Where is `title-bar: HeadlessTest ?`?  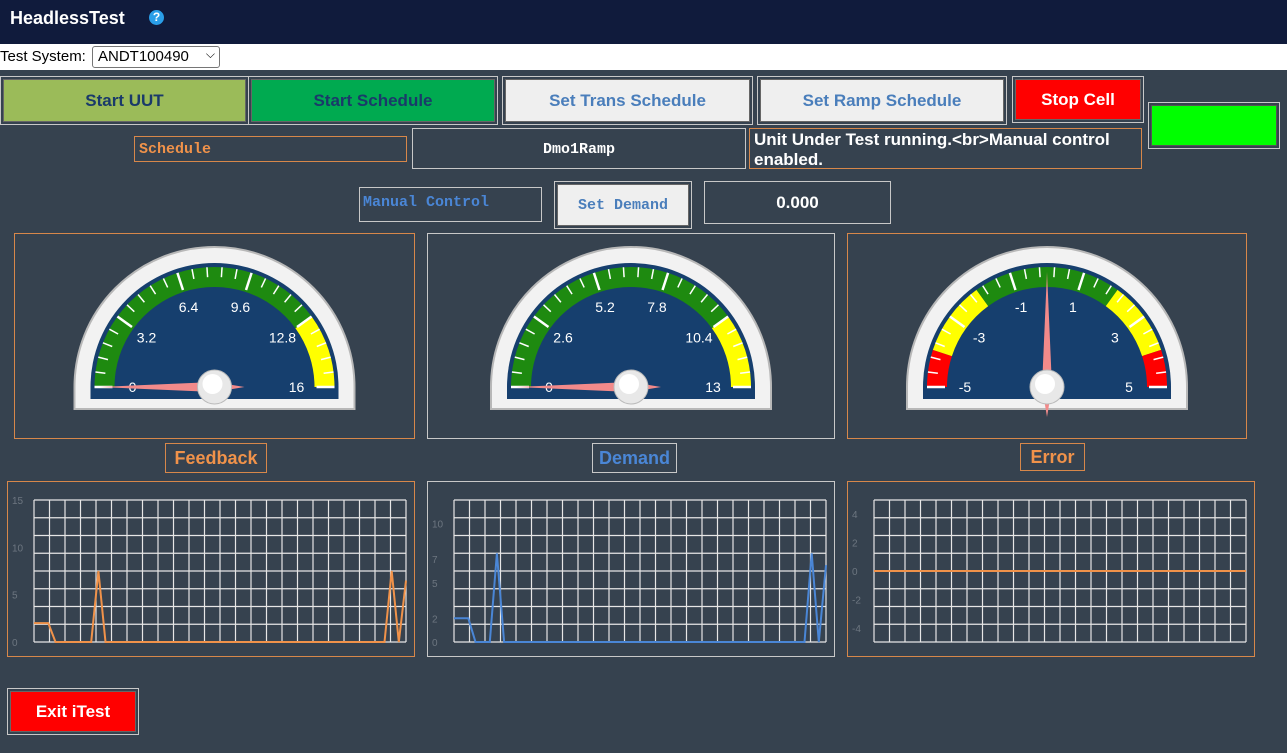 title-bar: HeadlessTest ? is located at coordinates (643, 22).